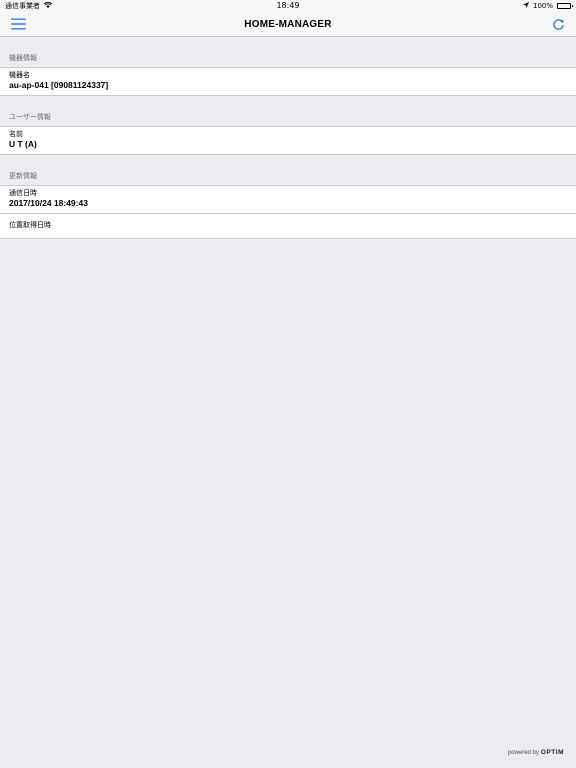  I want to click on section-header-user: ユーザー情報, so click(30, 117).